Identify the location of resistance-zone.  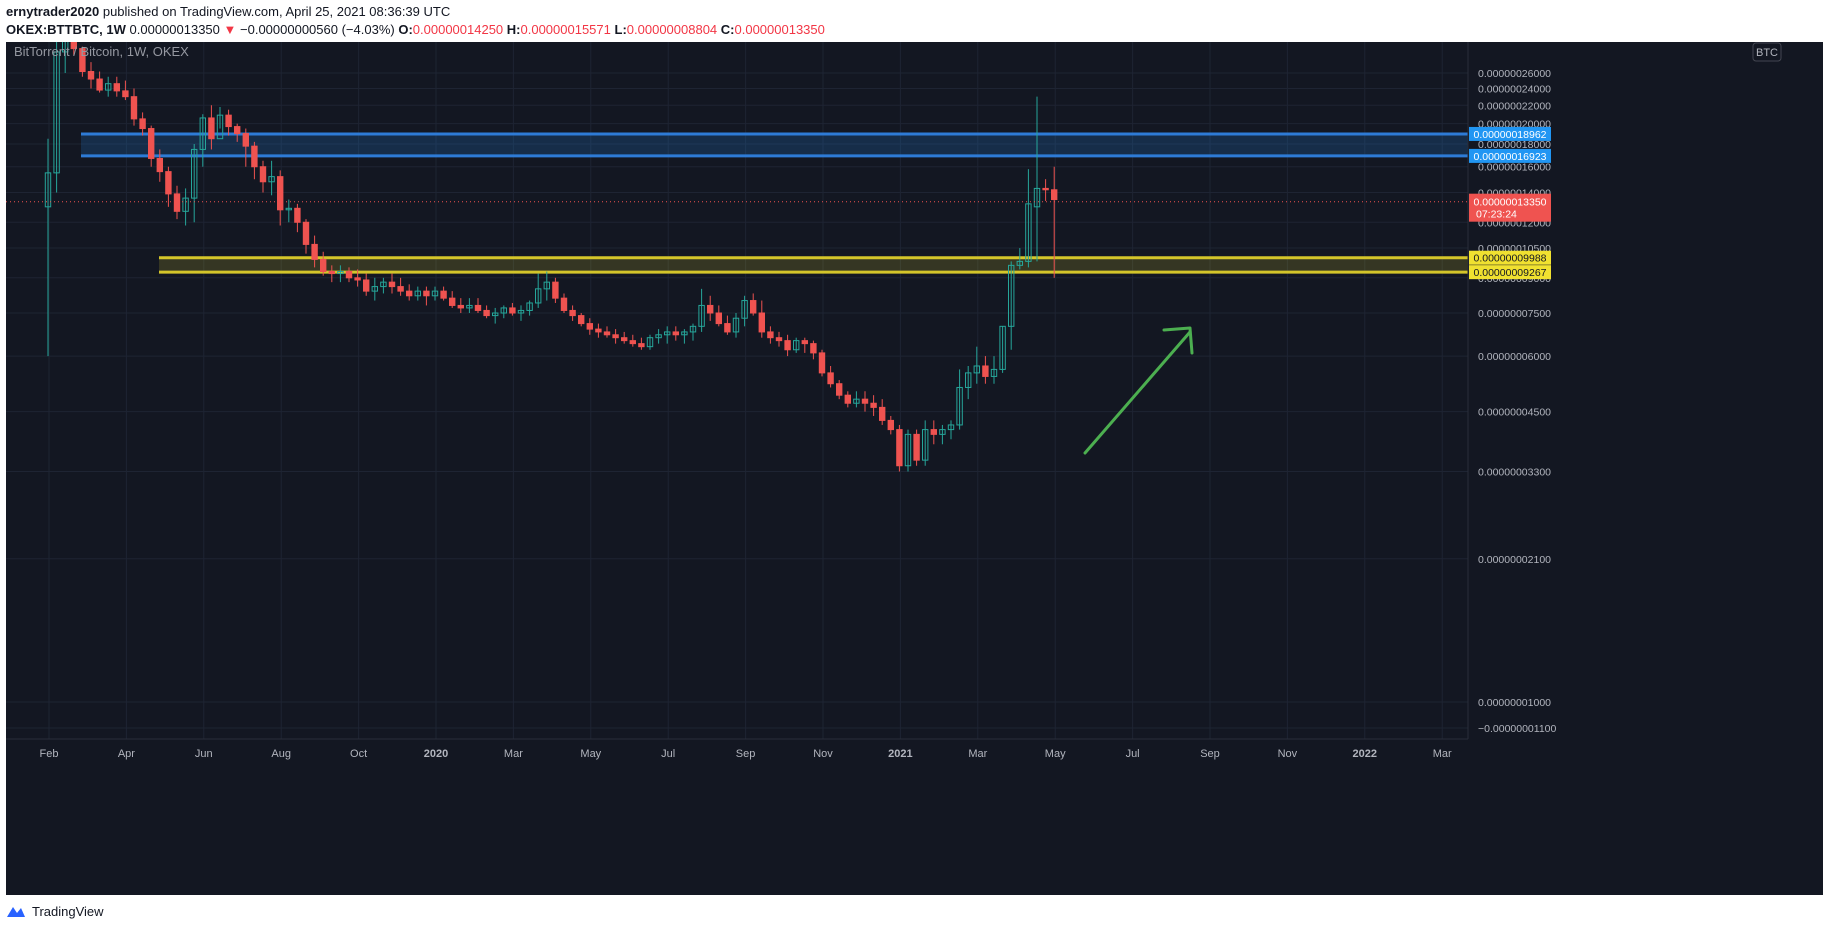
(774, 144).